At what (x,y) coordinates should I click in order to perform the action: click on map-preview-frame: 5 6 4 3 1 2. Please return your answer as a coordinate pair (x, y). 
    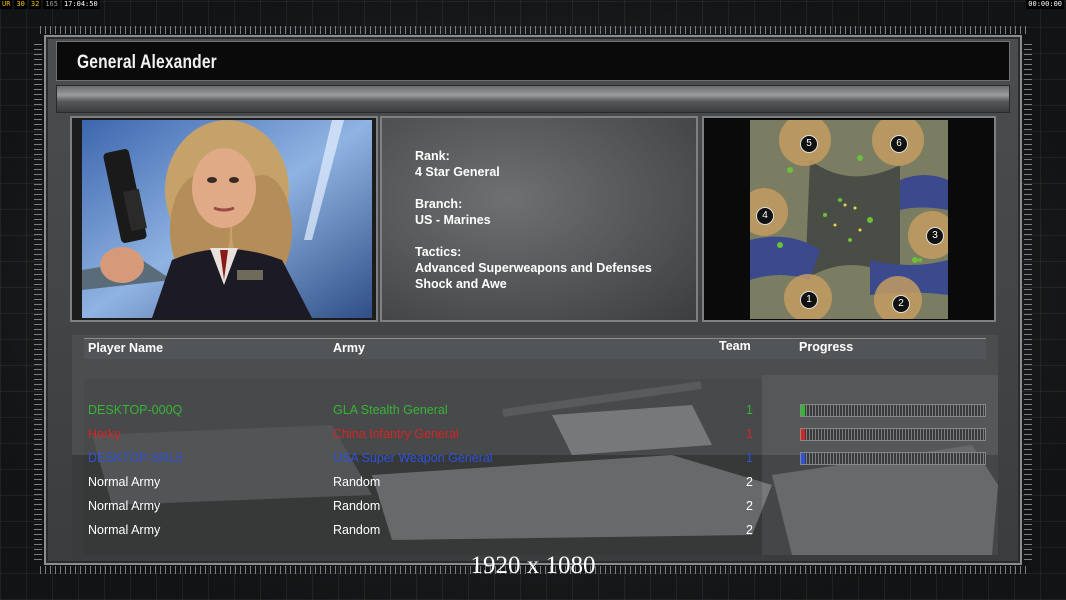
    Looking at the image, I should click on (849, 219).